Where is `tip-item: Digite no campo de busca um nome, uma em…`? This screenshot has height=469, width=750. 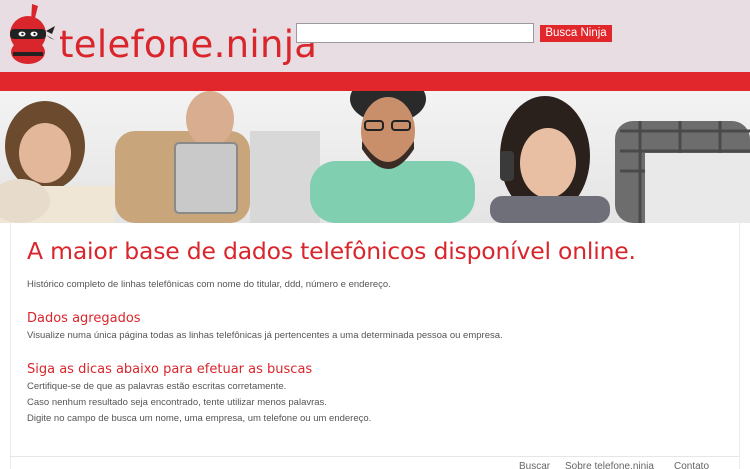
tip-item: Digite no campo de busca um nome, uma em… is located at coordinates (199, 418).